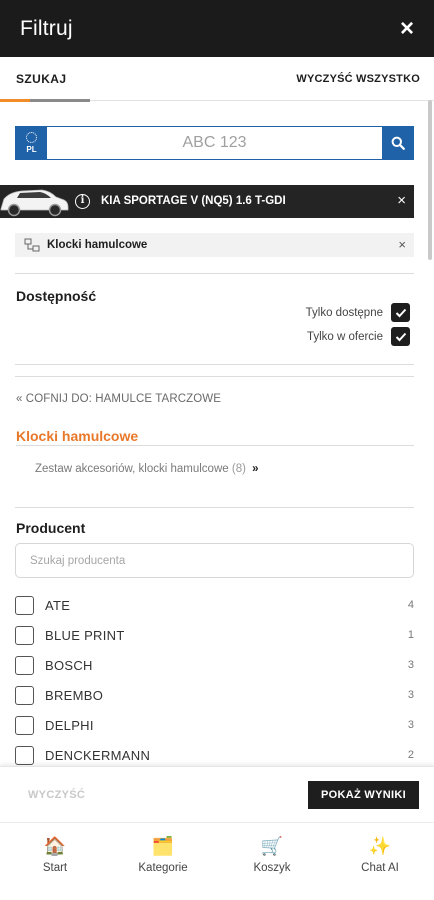  I want to click on availability-option-in-offer: Tylko w ofercie, so click(358, 336).